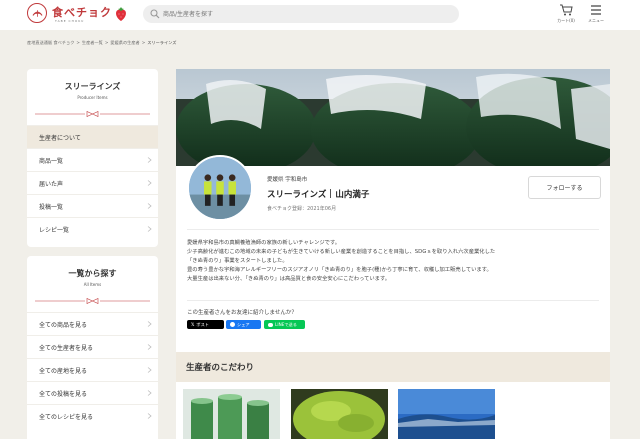  What do you see at coordinates (596, 10) in the screenshot?
I see `hamburger-icon` at bounding box center [596, 10].